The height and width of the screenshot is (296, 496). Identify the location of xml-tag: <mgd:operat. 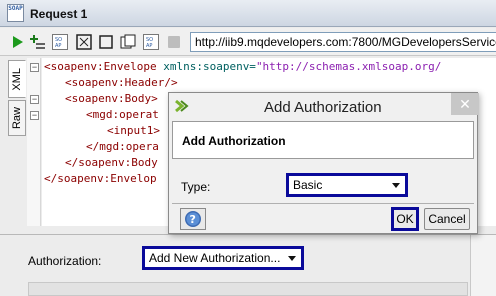
(122, 114).